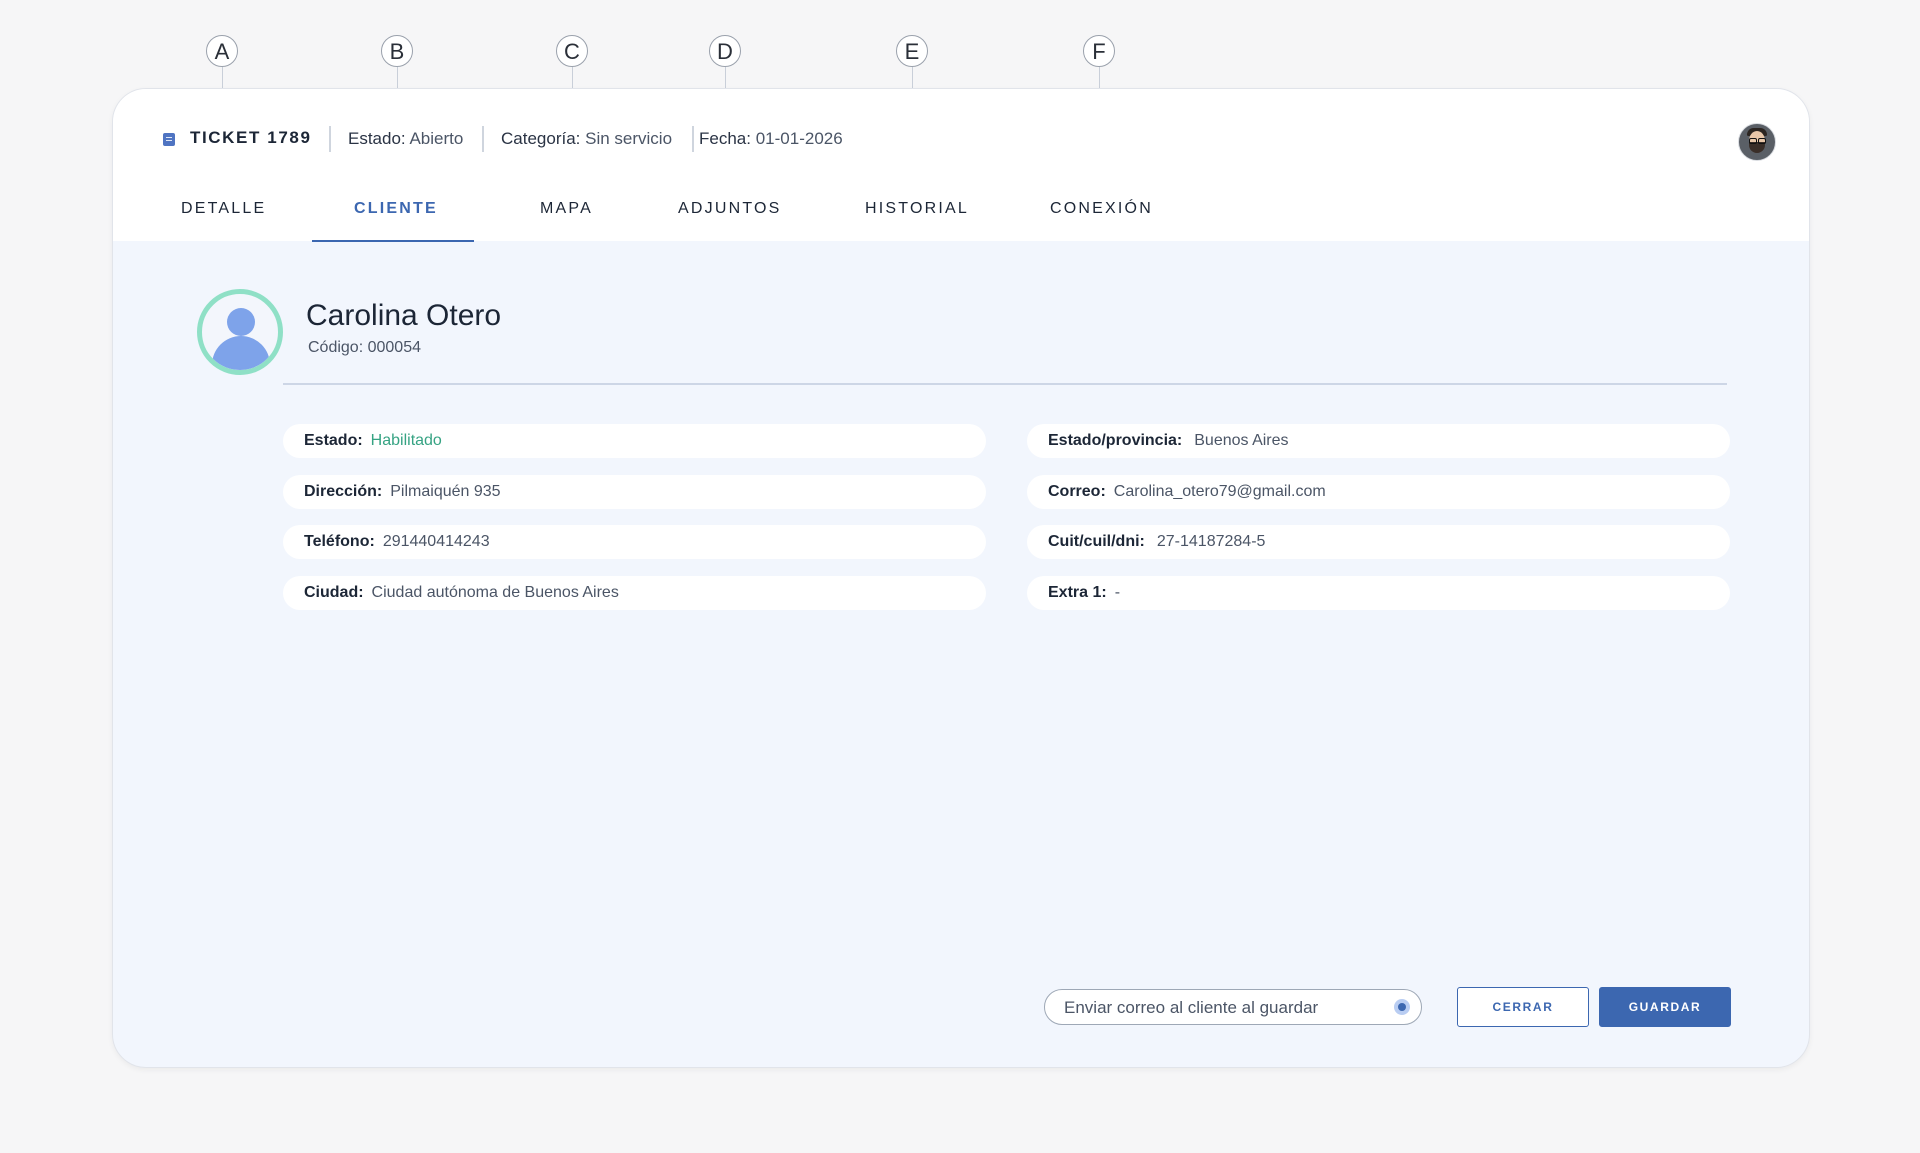 The height and width of the screenshot is (1153, 1920). I want to click on field-value: -, so click(1117, 592).